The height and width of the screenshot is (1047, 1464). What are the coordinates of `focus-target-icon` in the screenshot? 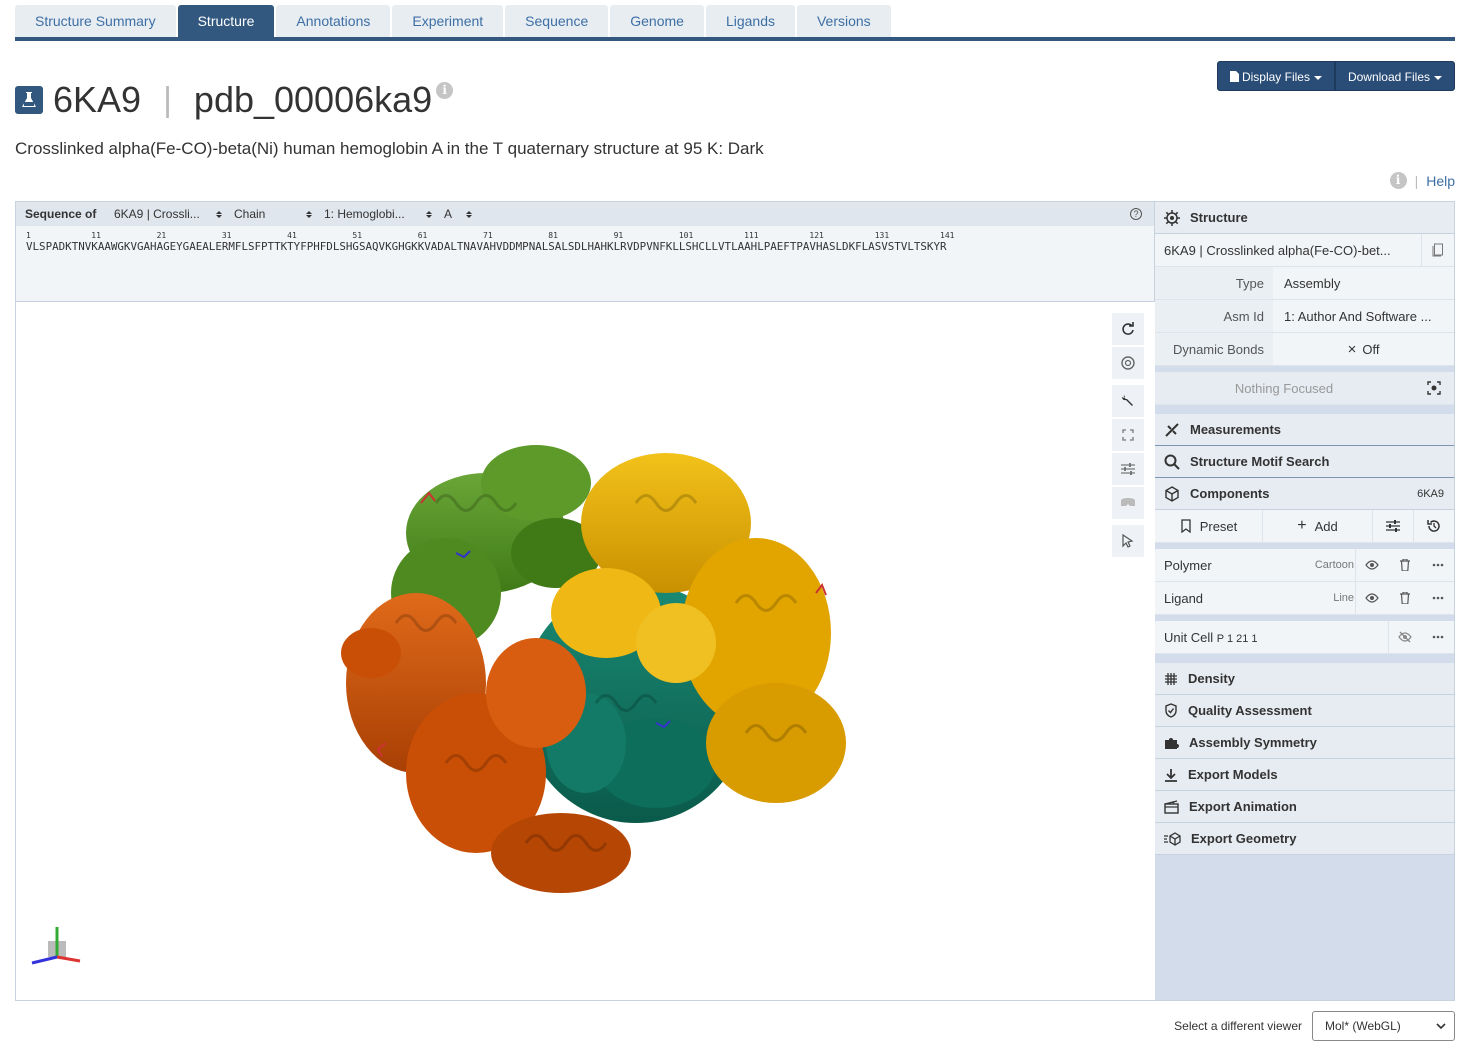 It's located at (1434, 388).